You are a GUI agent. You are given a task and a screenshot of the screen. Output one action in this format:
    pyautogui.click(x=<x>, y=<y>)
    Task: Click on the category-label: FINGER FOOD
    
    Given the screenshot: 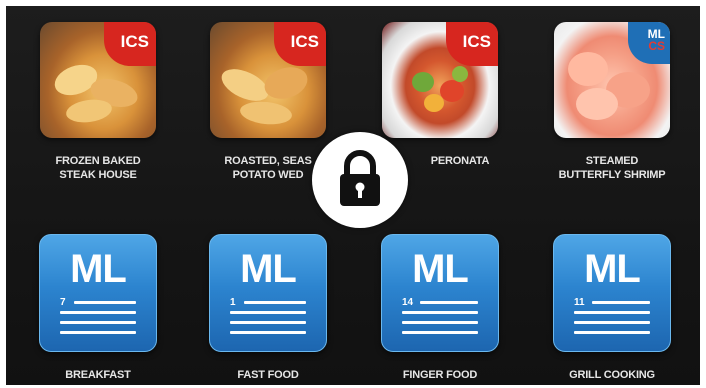 What is the action you would take?
    pyautogui.click(x=440, y=375)
    